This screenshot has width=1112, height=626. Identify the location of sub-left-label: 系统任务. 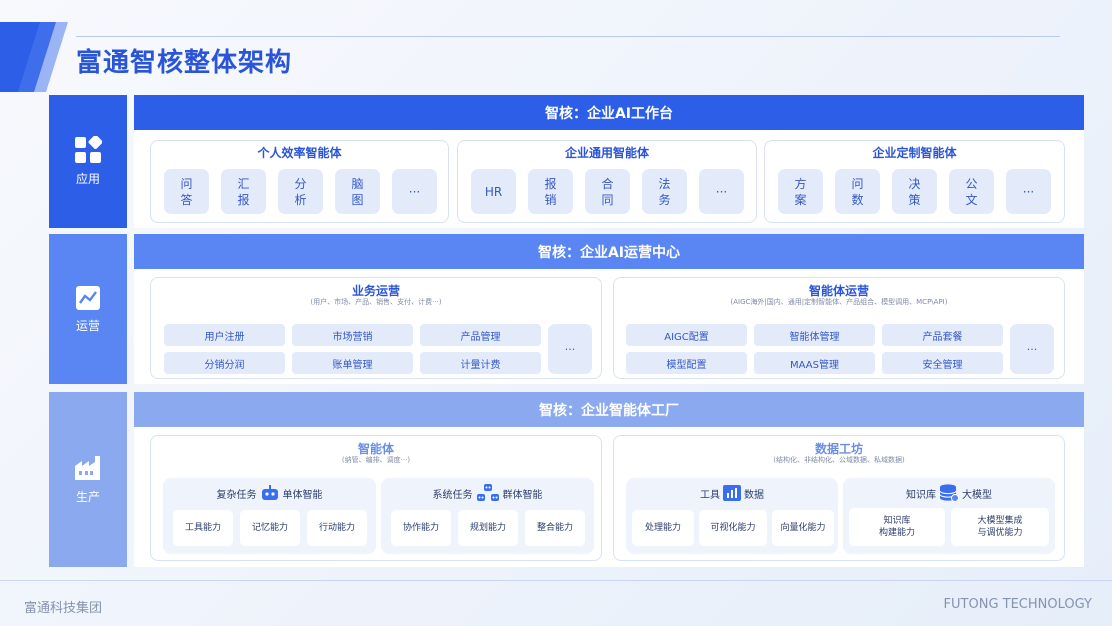
(452, 495).